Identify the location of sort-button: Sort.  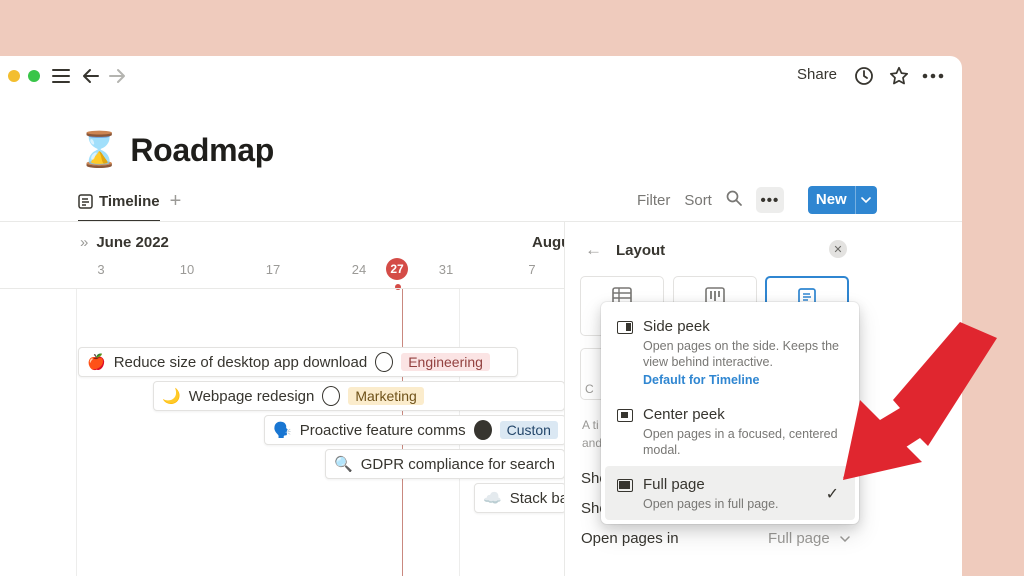
(698, 200).